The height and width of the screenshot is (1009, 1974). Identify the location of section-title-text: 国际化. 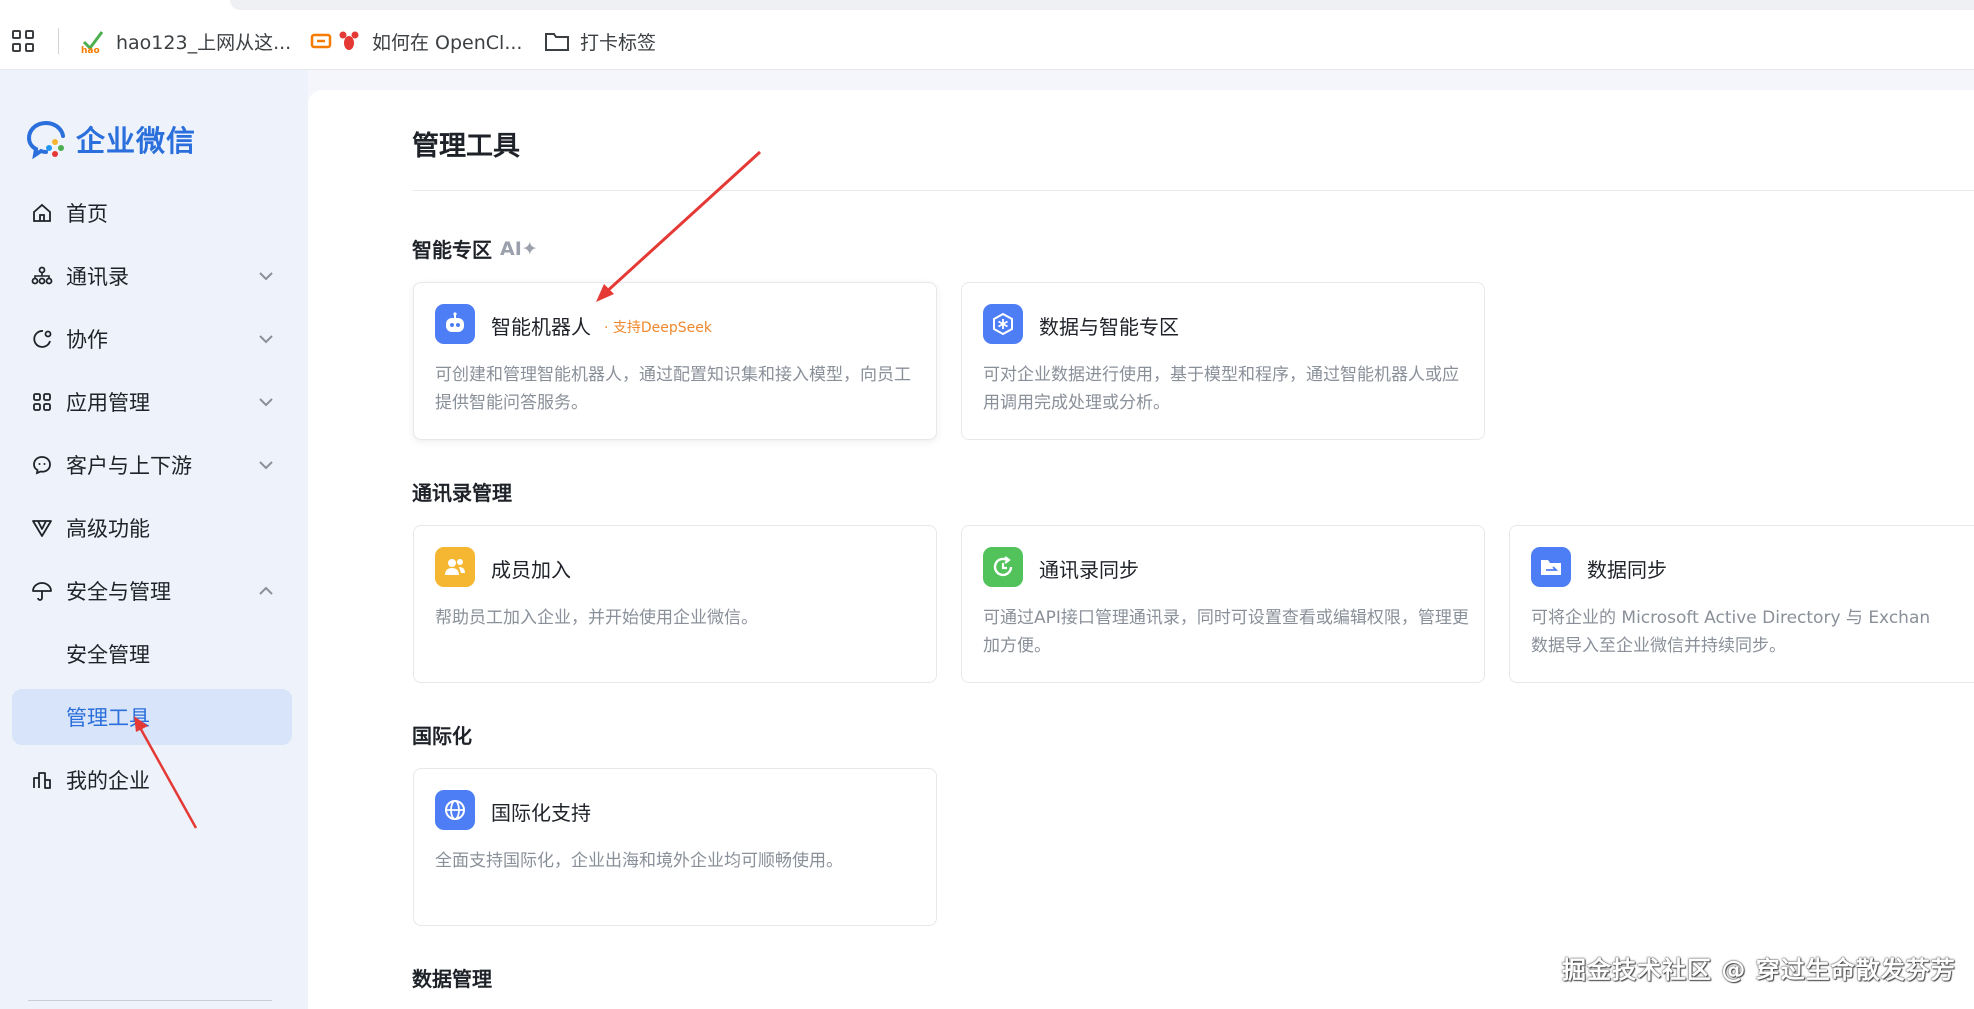
(442, 736).